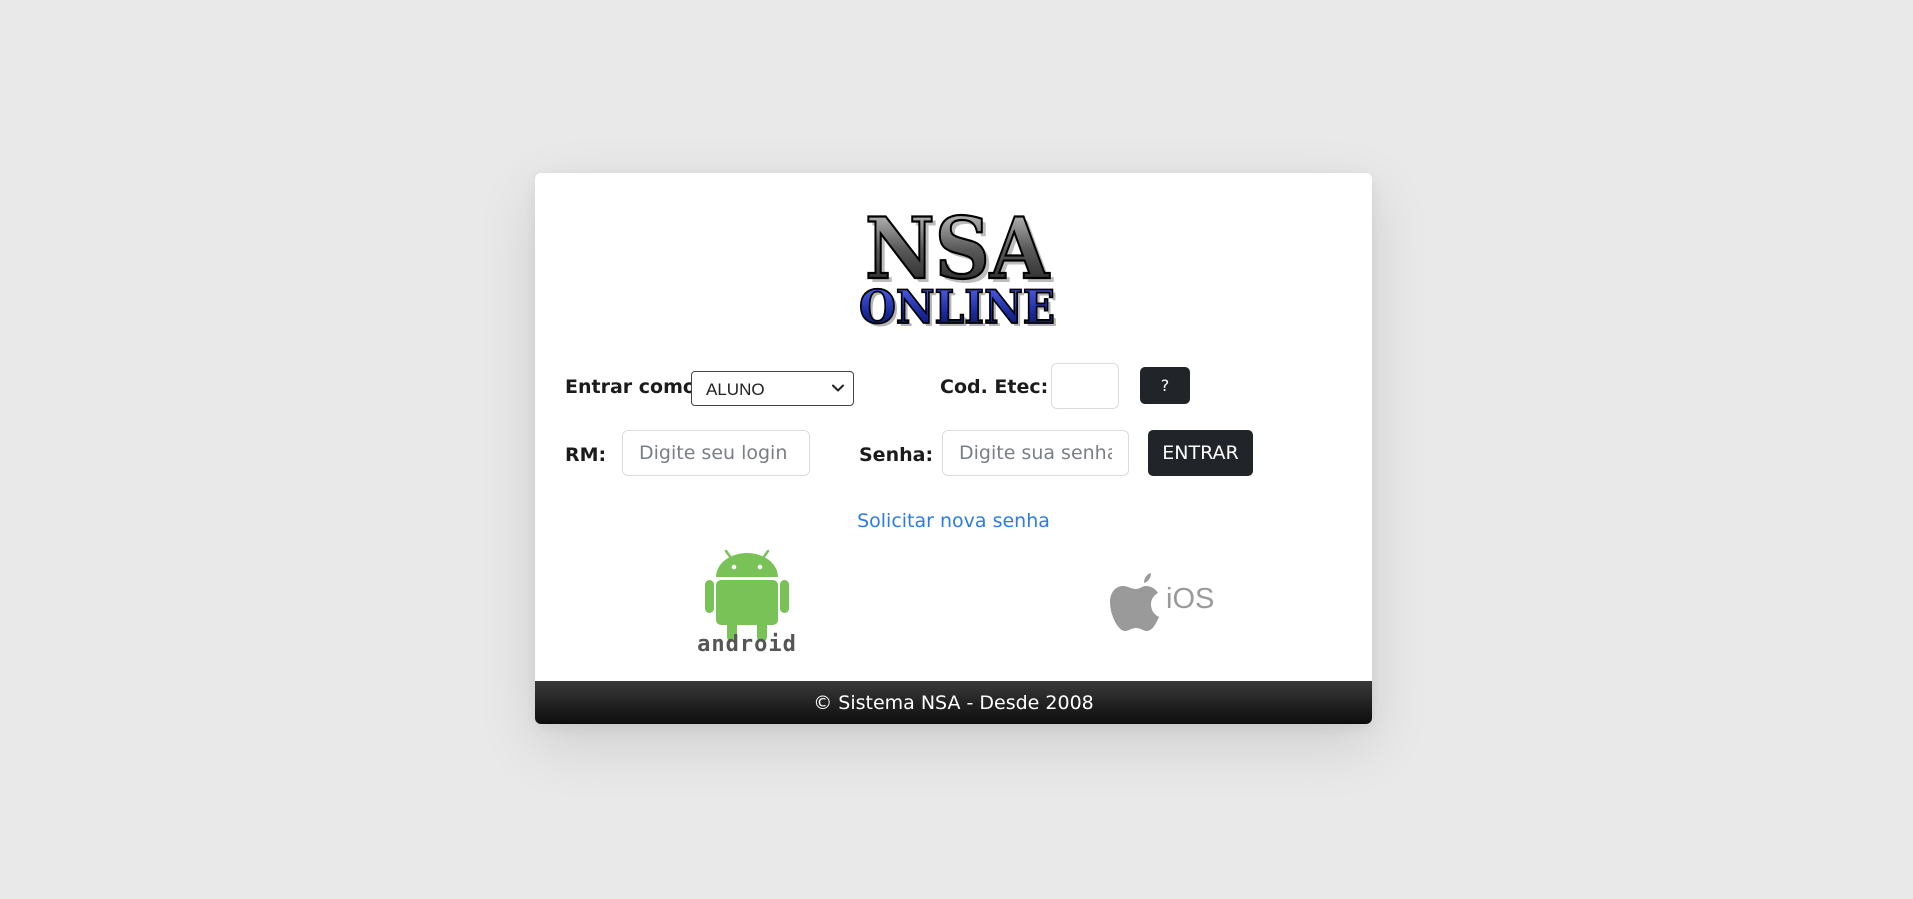 The height and width of the screenshot is (899, 1913). What do you see at coordinates (1165, 385) in the screenshot?
I see `etec-help-button: ?` at bounding box center [1165, 385].